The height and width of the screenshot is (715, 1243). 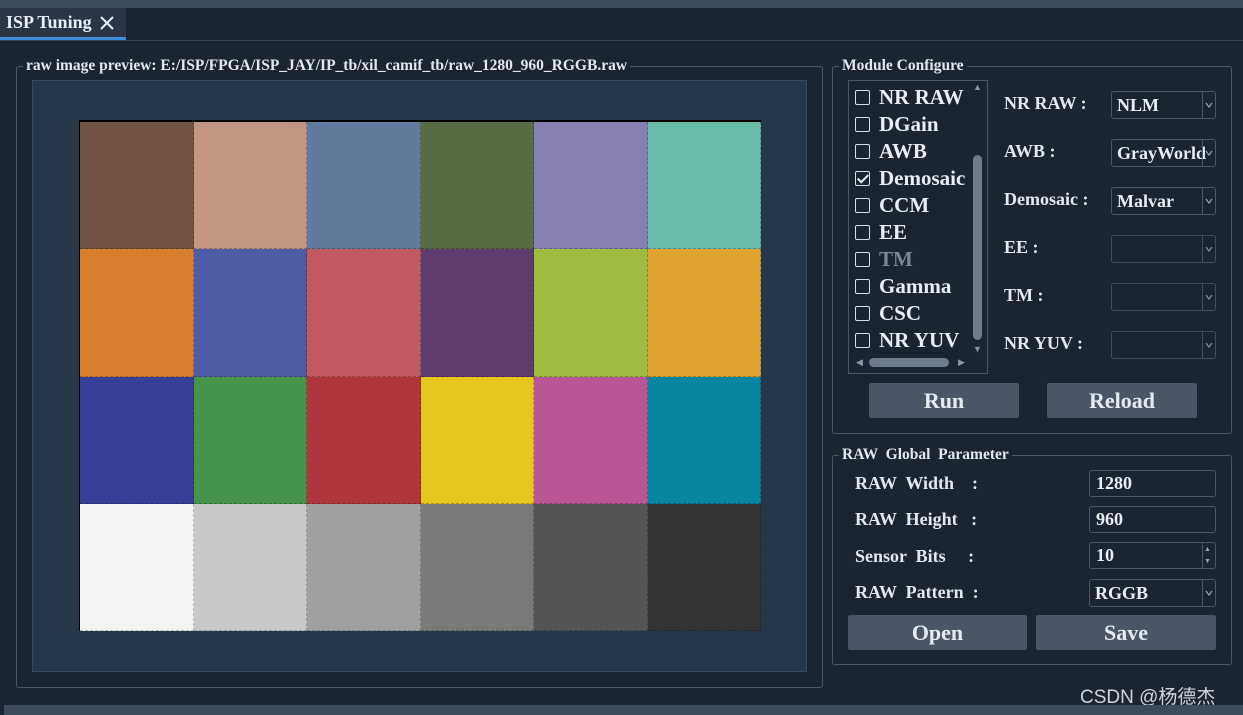 What do you see at coordinates (1122, 400) in the screenshot?
I see `reload-button: Reload` at bounding box center [1122, 400].